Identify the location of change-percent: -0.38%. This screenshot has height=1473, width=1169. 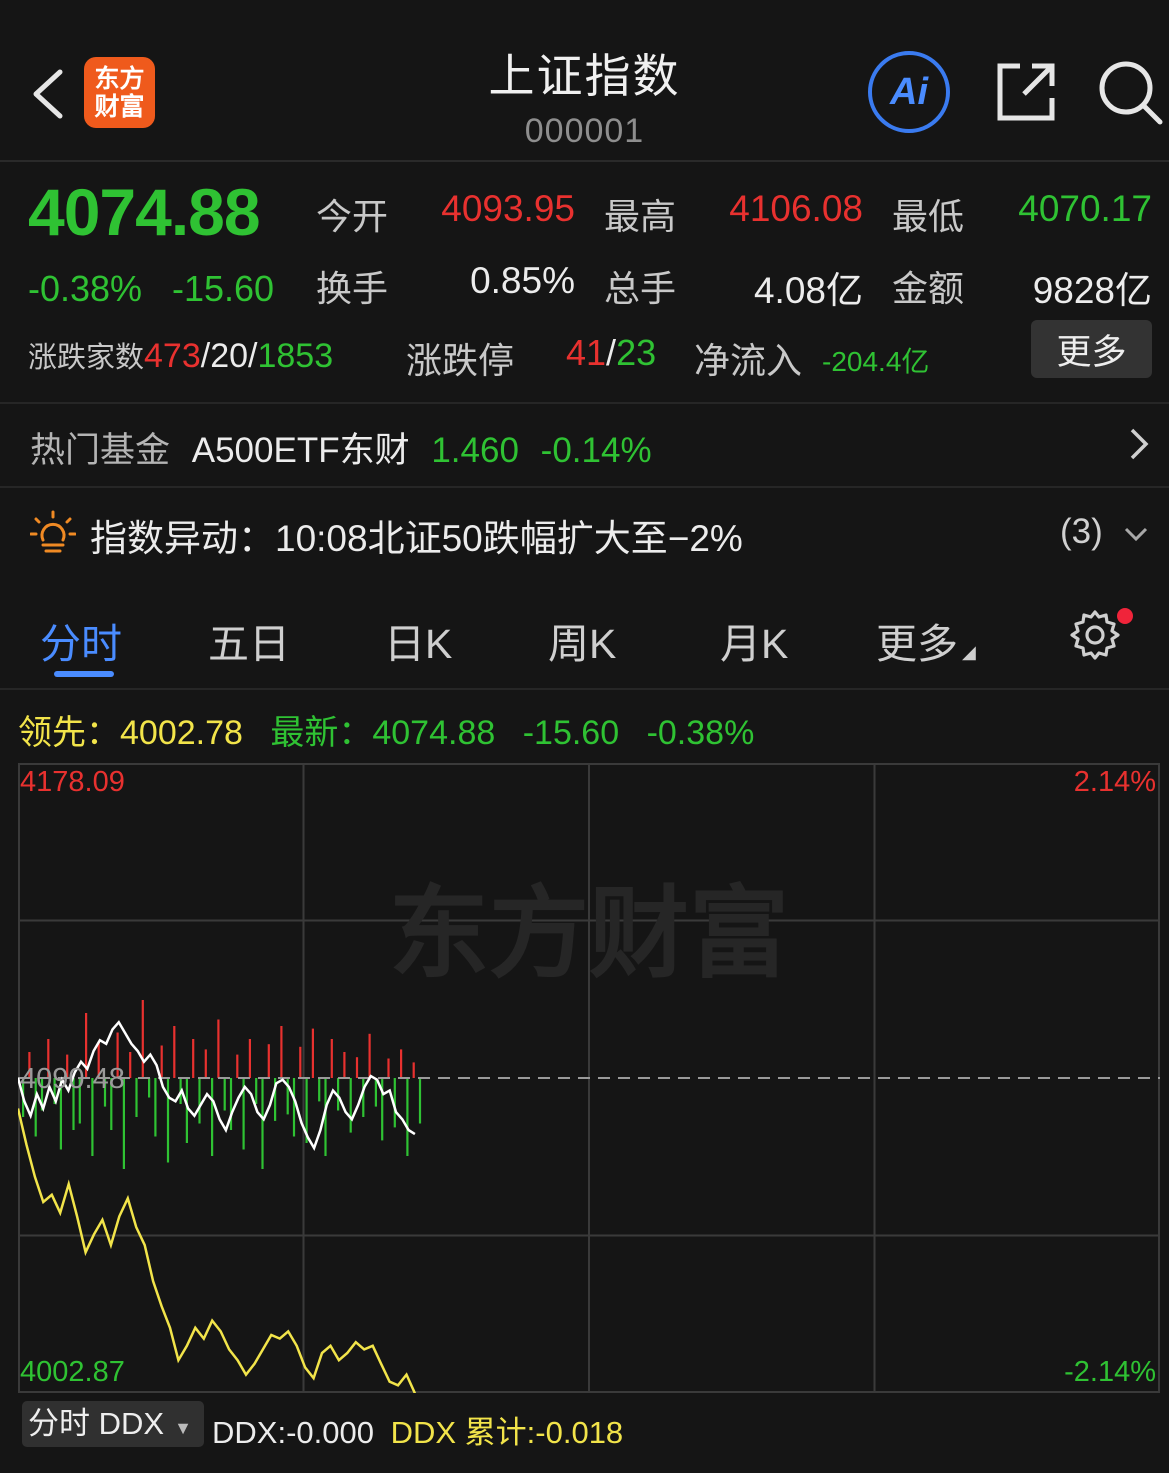
(85, 288).